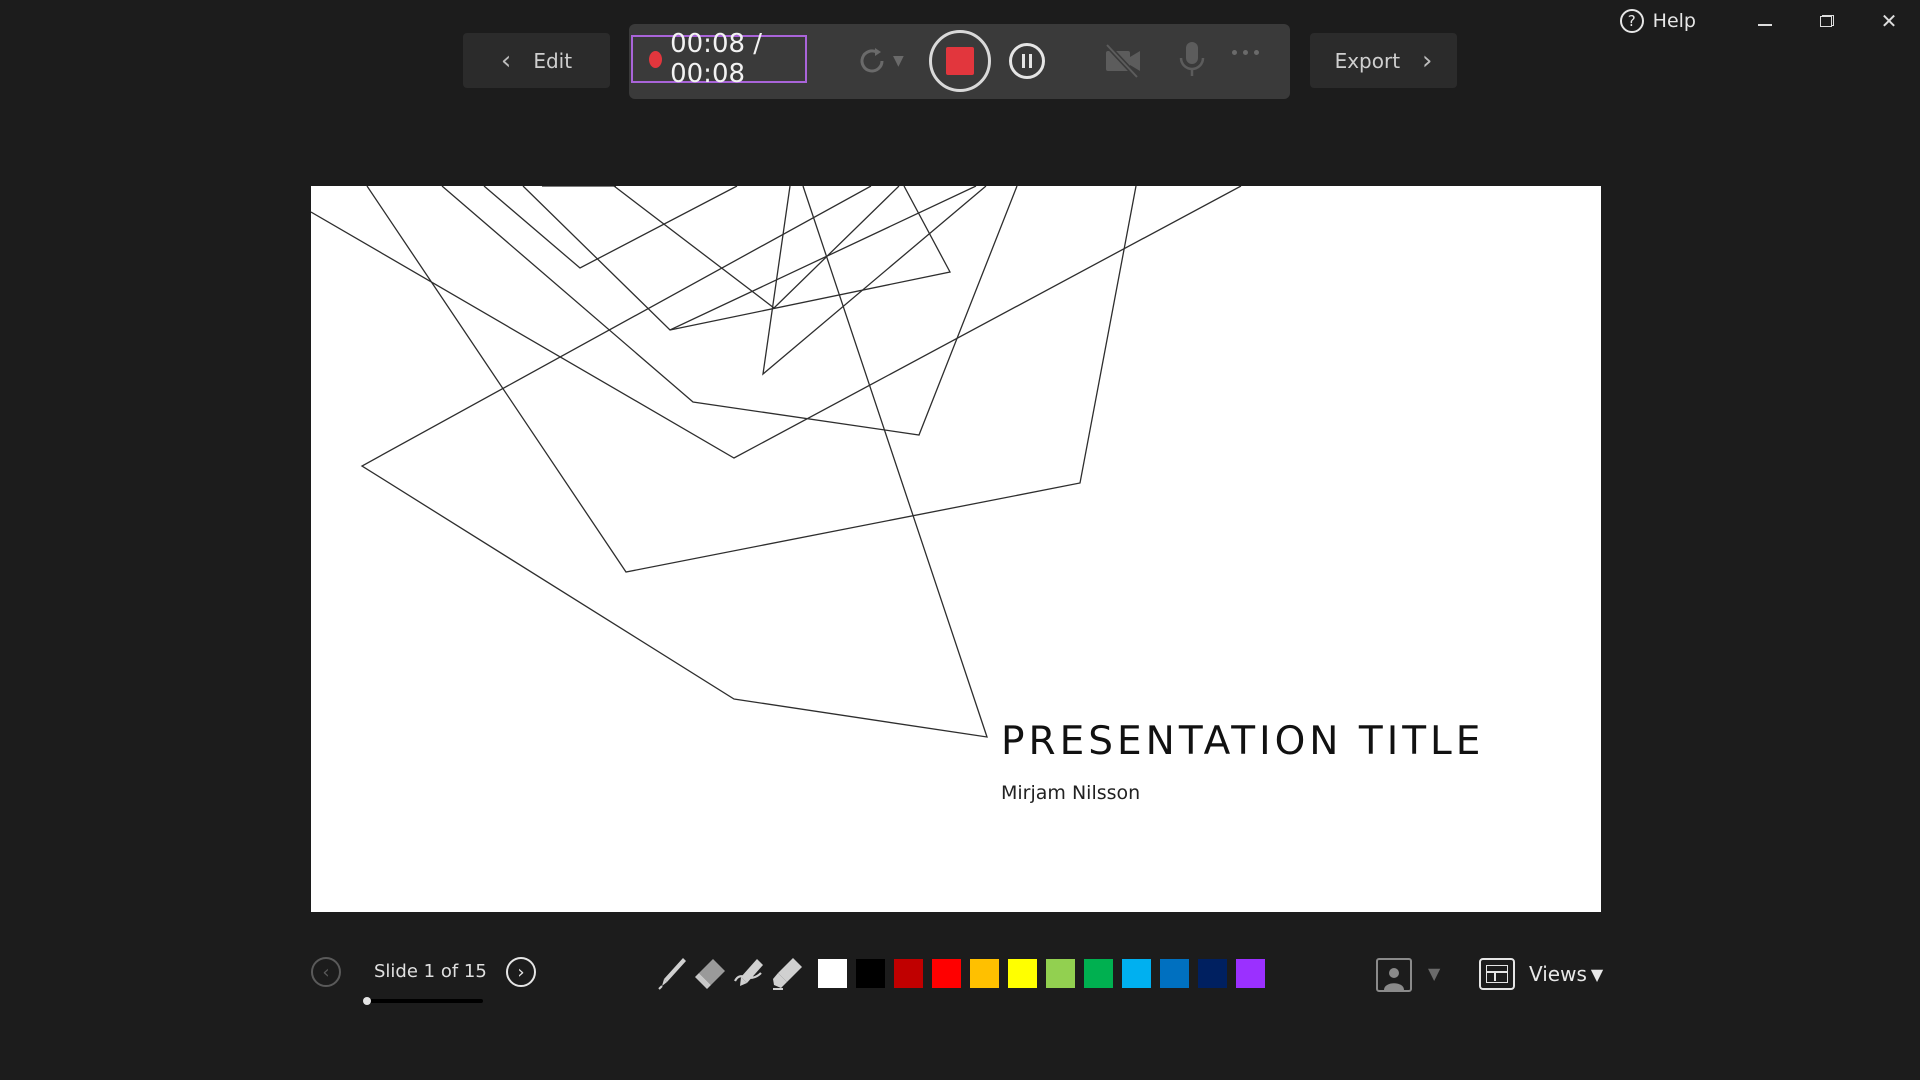  I want to click on more-dots-icon, so click(1234, 52).